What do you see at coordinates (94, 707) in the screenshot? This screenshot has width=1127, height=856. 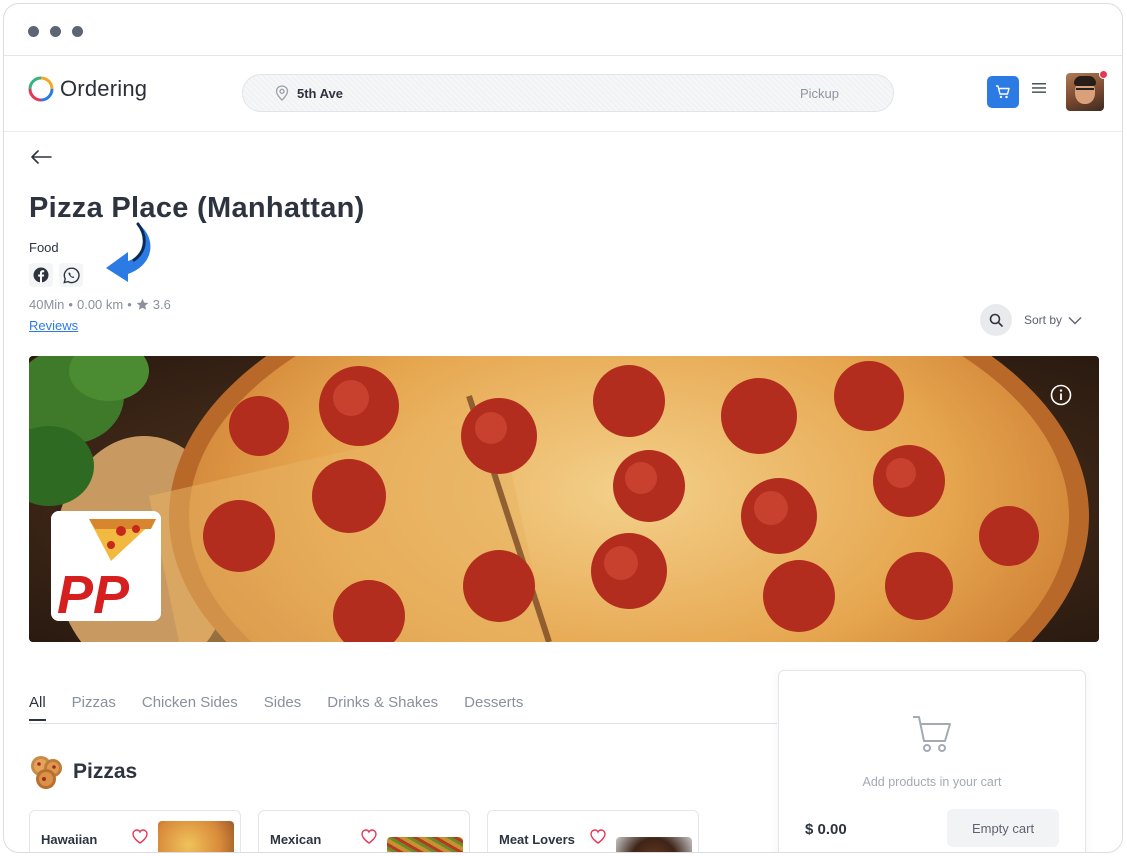 I see `tab-pizzas: Pizzas` at bounding box center [94, 707].